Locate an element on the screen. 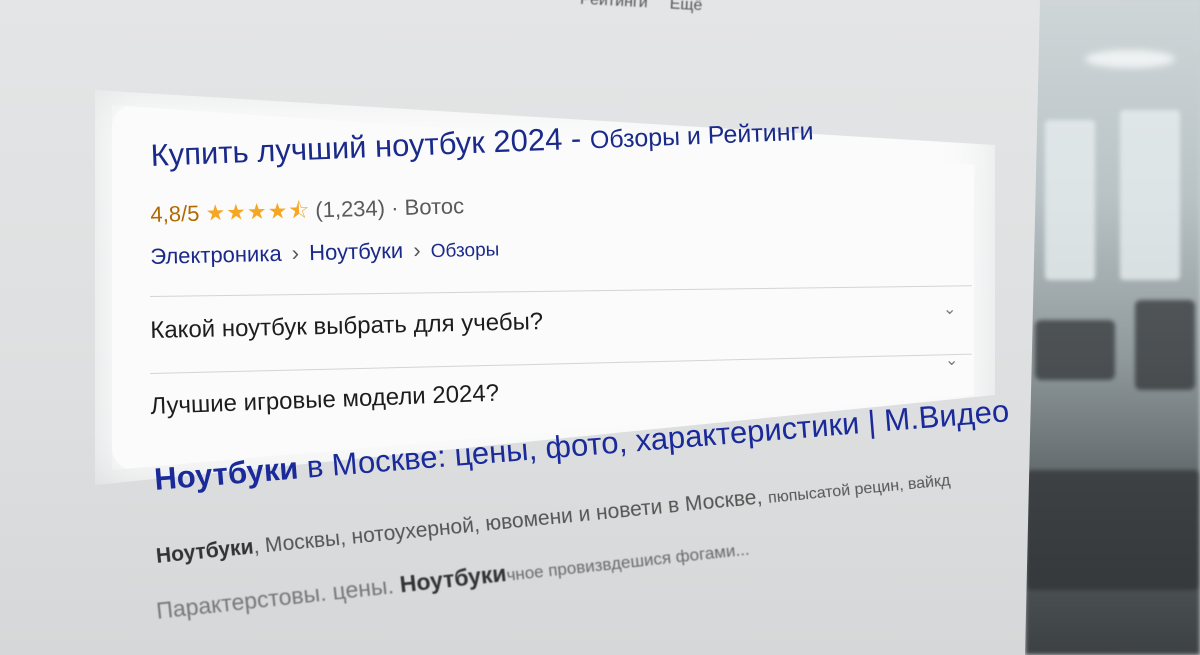  review-count: (1,234) is located at coordinates (350, 209).